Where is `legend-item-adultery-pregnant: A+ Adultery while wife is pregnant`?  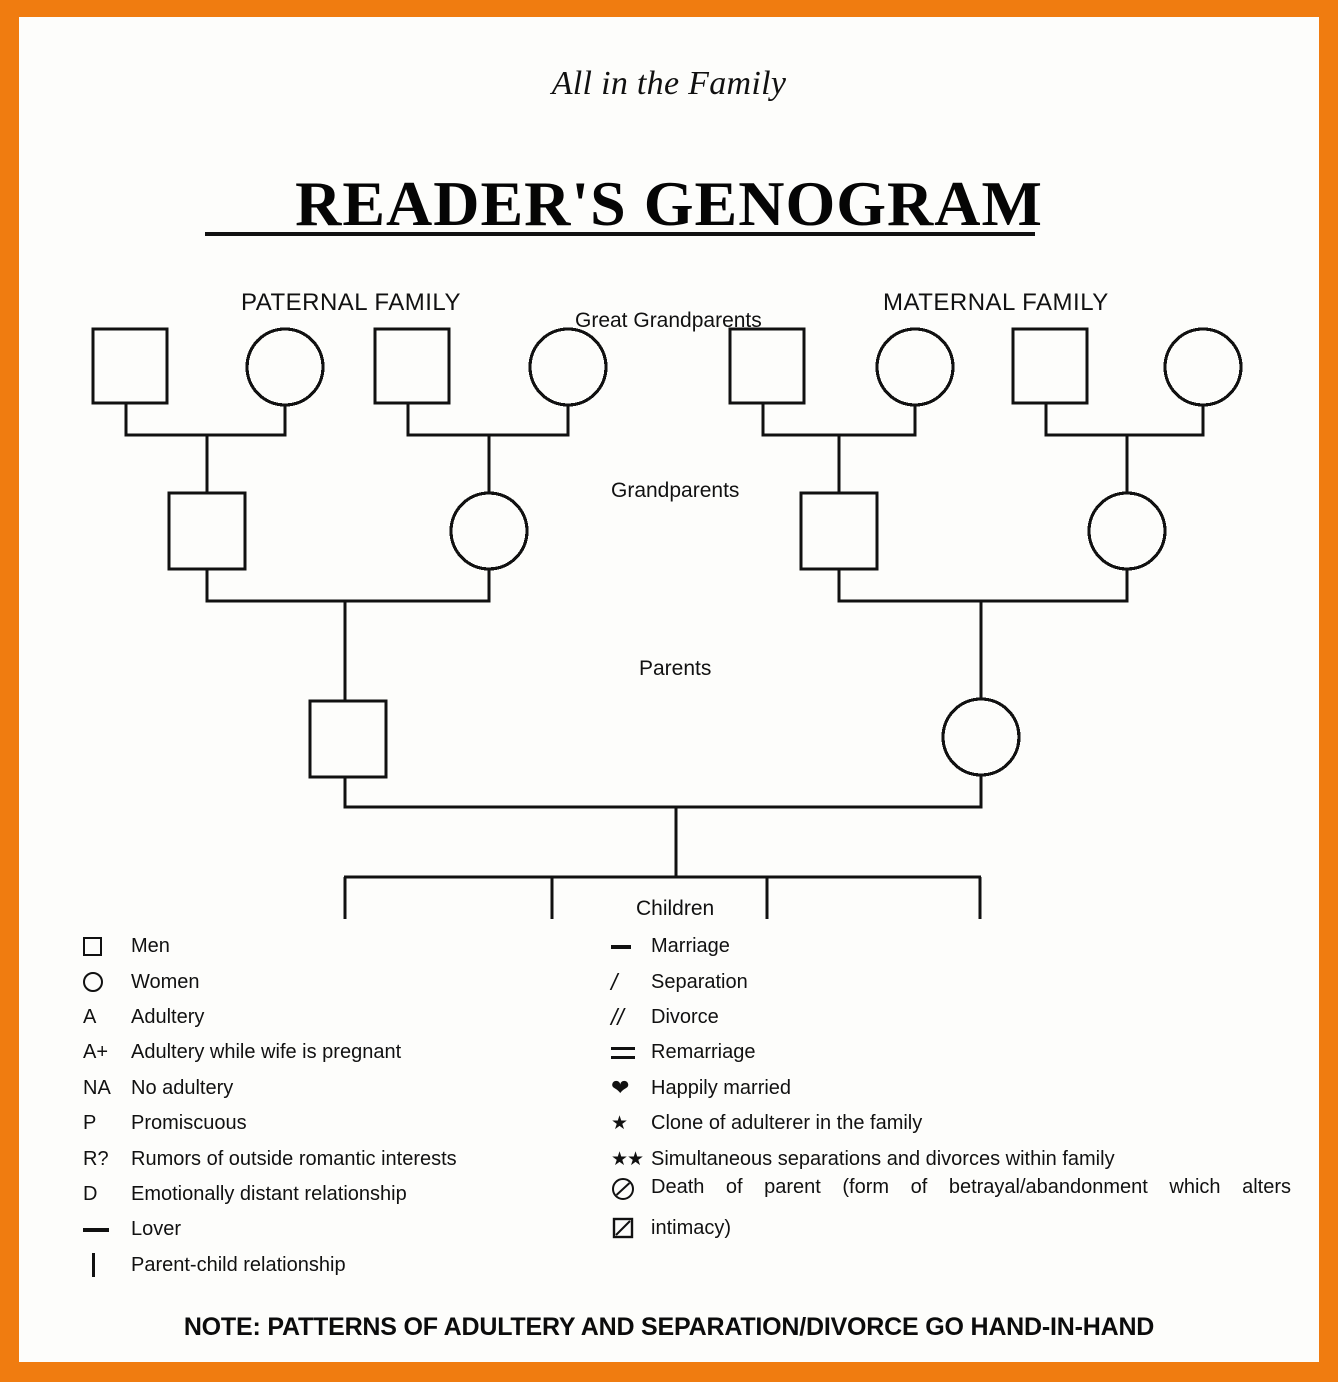
legend-item-adultery-pregnant: A+ Adultery while wife is pregnant is located at coordinates (359, 1052).